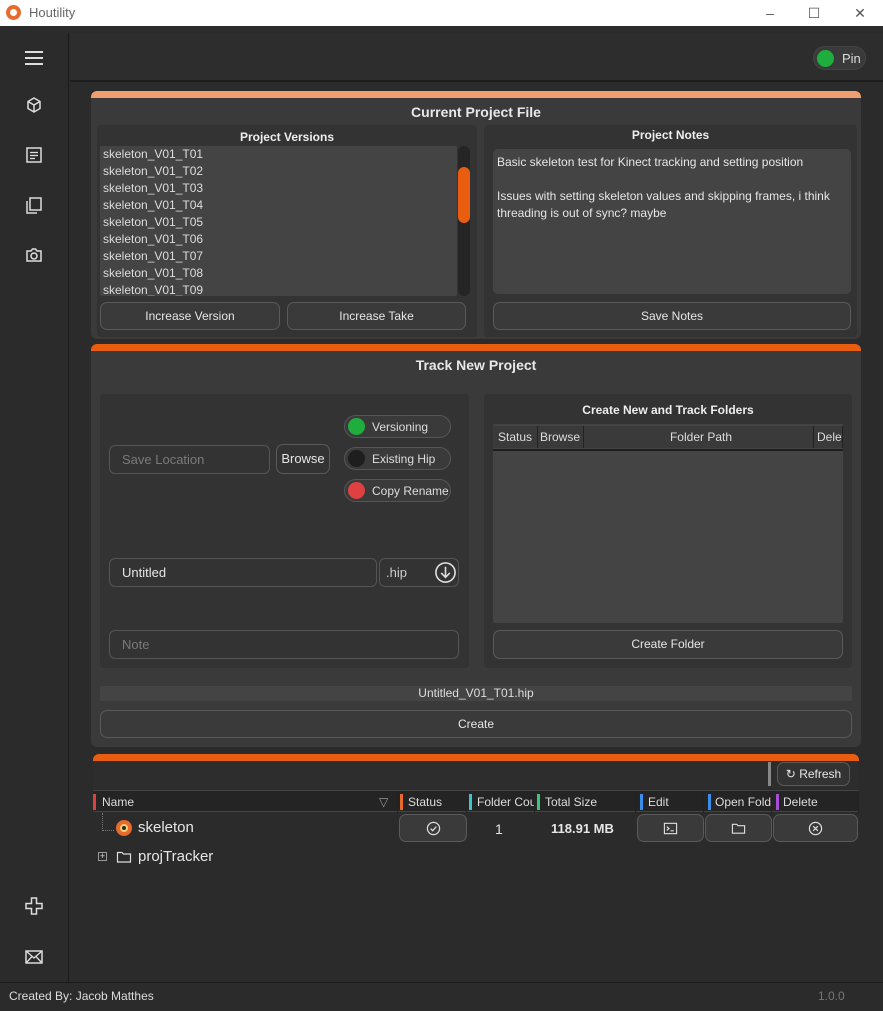 This screenshot has width=883, height=1011. I want to click on column-open-folder: Open Folder, so click(739, 802).